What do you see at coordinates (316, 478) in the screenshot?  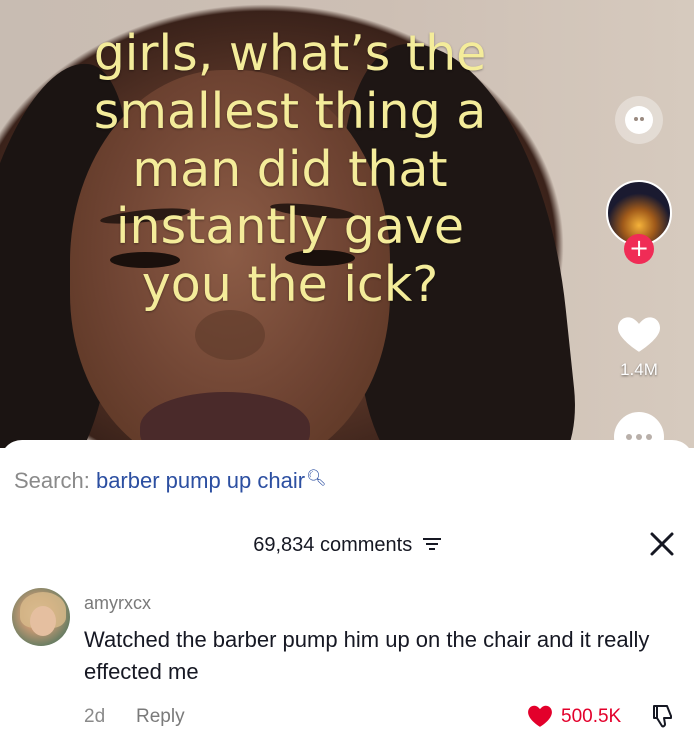 I see `search-icon: 🔍︎` at bounding box center [316, 478].